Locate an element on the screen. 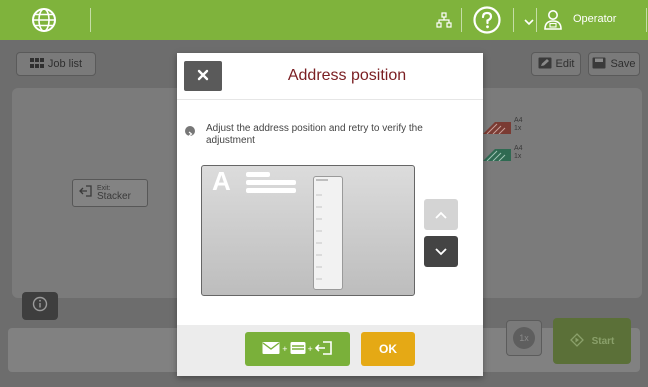  start-label: Start is located at coordinates (603, 341).